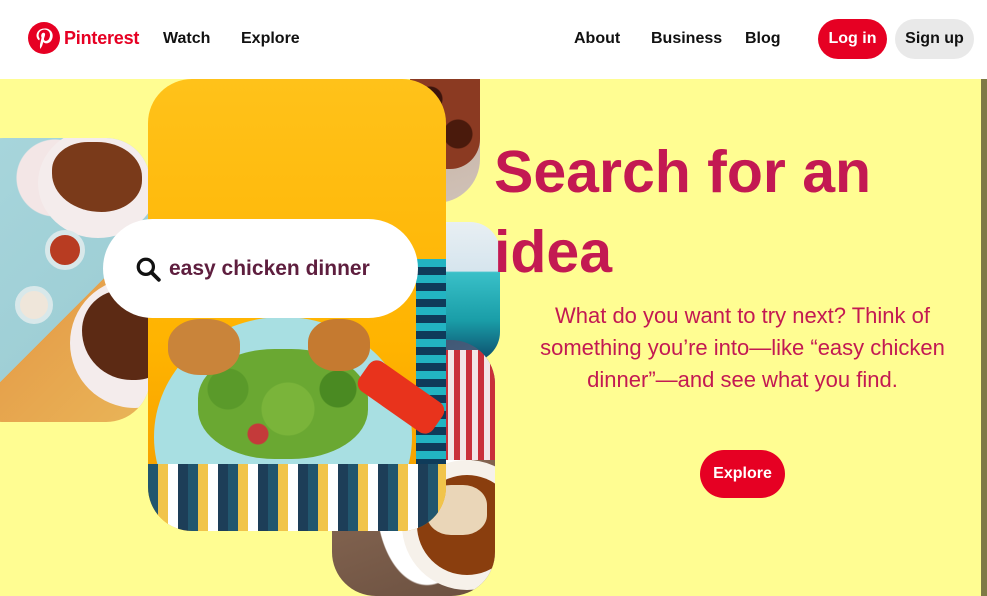 The height and width of the screenshot is (596, 987). What do you see at coordinates (683, 212) in the screenshot?
I see `hero-title: Search for an idea` at bounding box center [683, 212].